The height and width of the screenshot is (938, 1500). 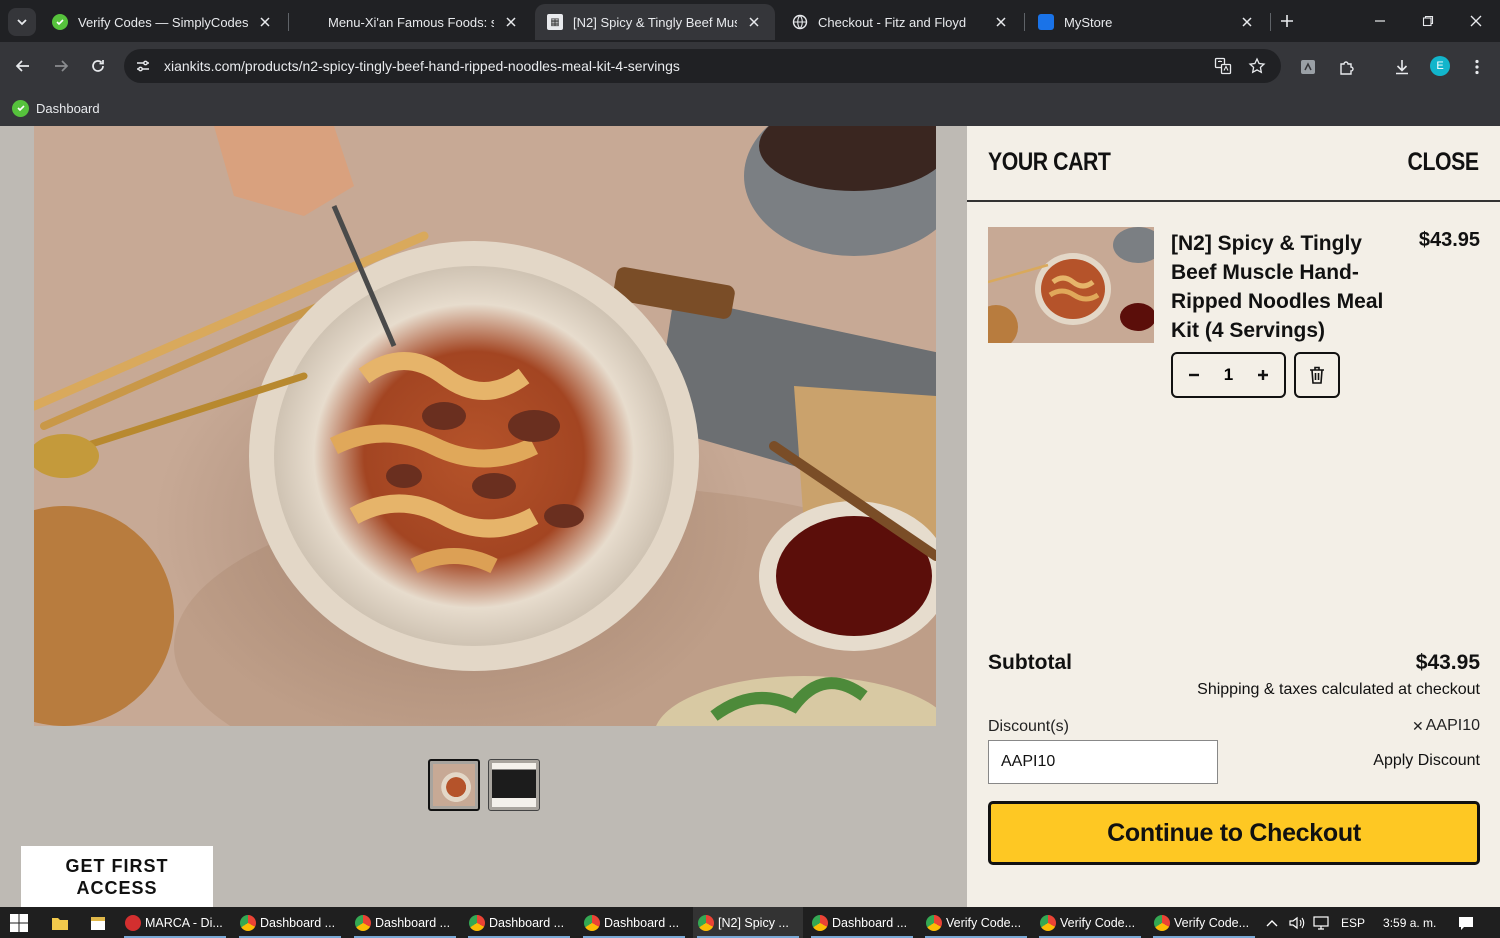 What do you see at coordinates (1353, 923) in the screenshot?
I see `language-indicator: ESP` at bounding box center [1353, 923].